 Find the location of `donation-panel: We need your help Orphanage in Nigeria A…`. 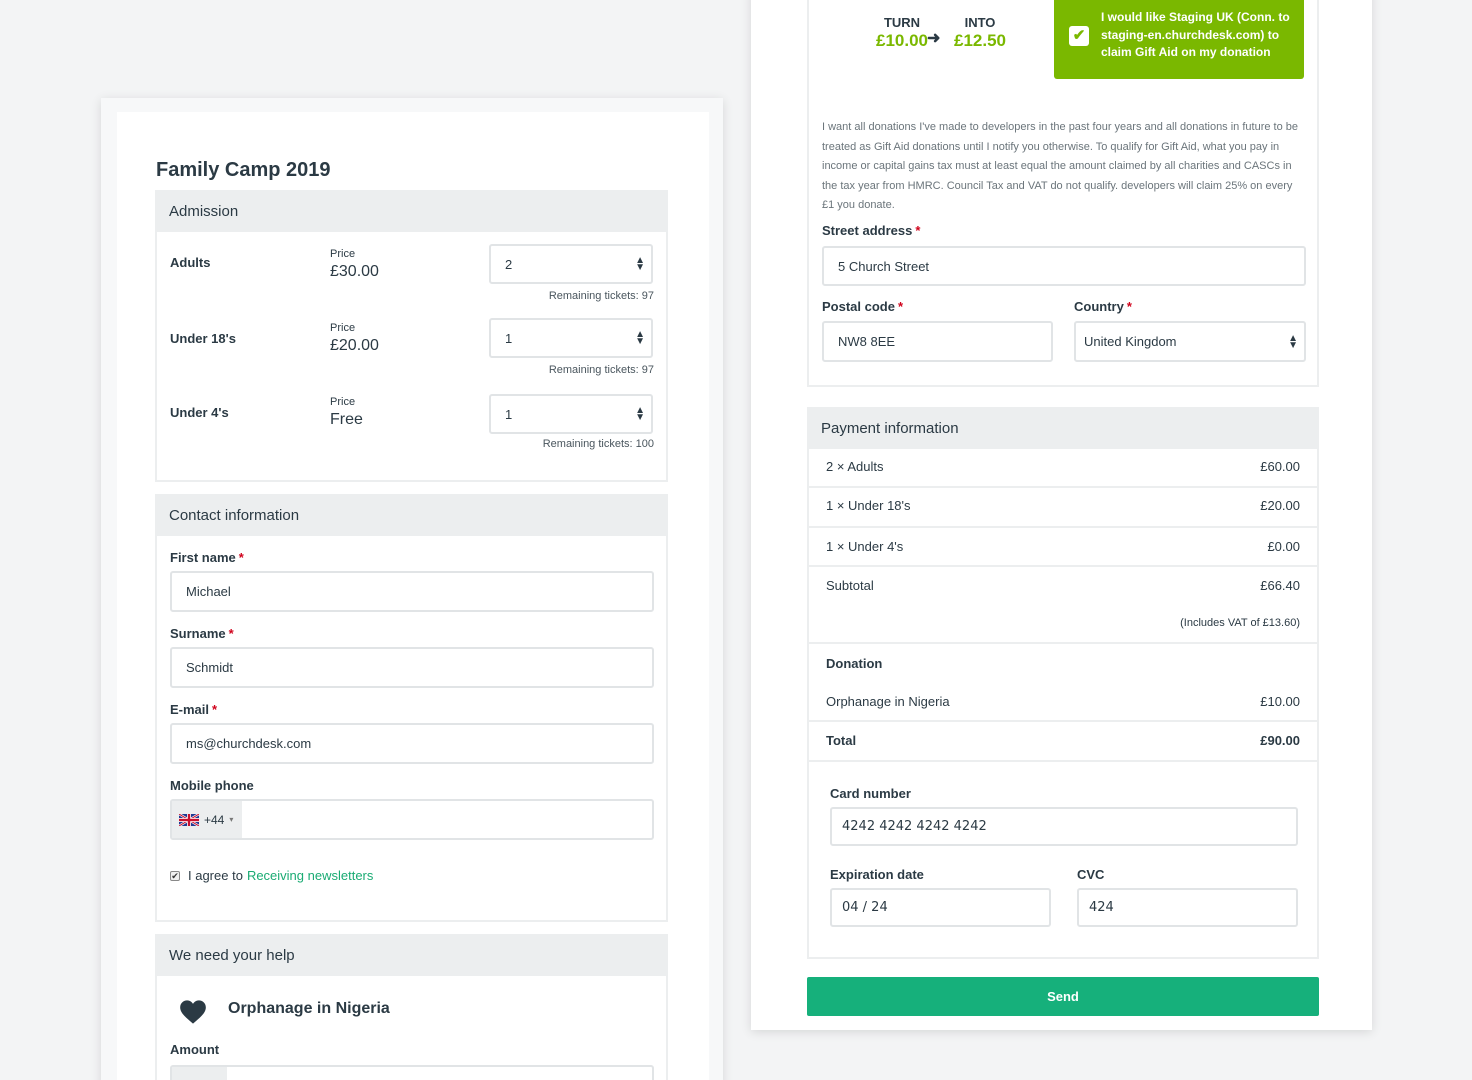

donation-panel: We need your help Orphanage in Nigeria A… is located at coordinates (411, 1007).